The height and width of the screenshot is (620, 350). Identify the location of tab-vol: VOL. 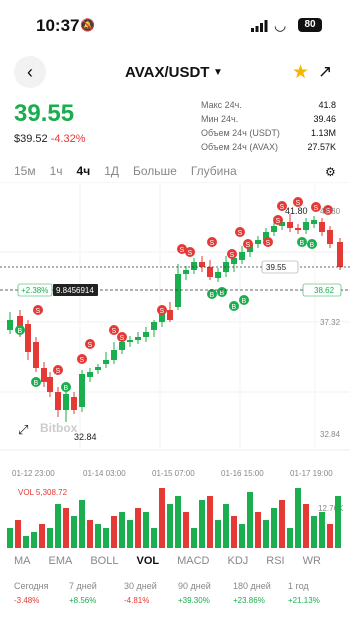
(147, 561).